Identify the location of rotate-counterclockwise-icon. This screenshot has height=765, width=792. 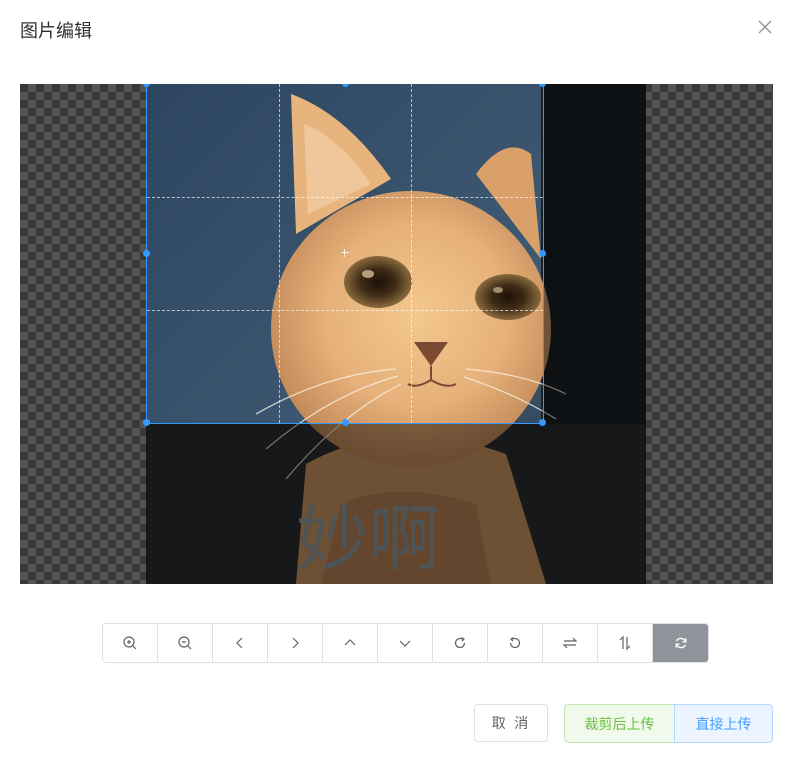
(515, 642).